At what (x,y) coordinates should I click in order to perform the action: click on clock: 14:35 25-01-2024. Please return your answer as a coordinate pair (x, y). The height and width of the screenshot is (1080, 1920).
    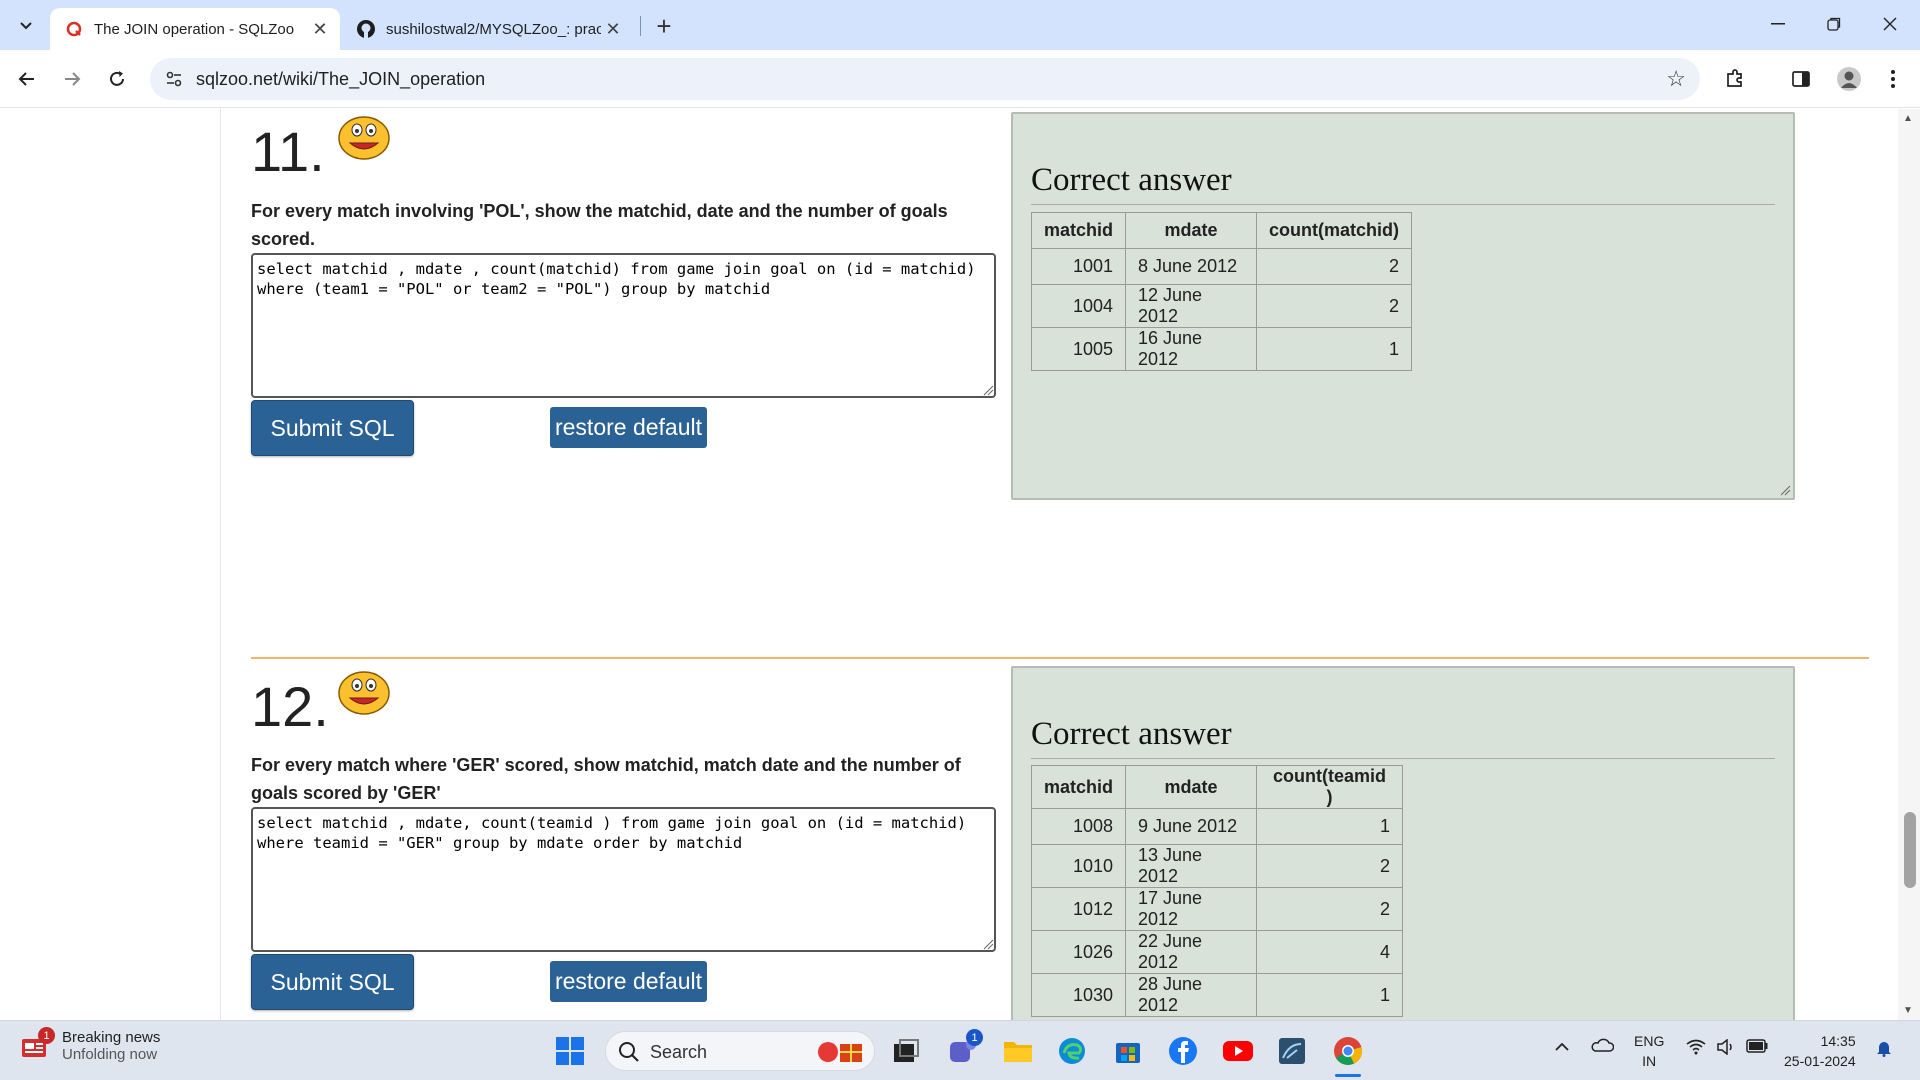
    Looking at the image, I should click on (1820, 1051).